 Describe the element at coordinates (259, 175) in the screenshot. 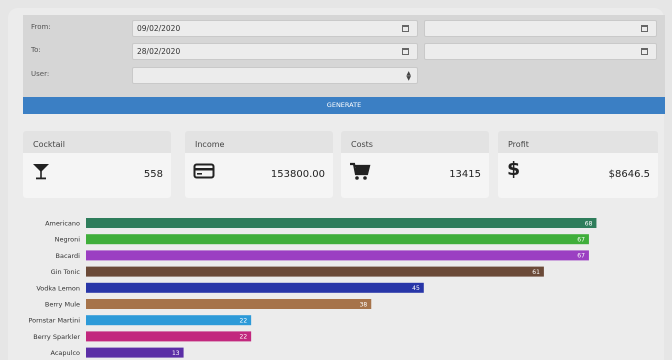

I see `card-body: 153800.00` at that location.